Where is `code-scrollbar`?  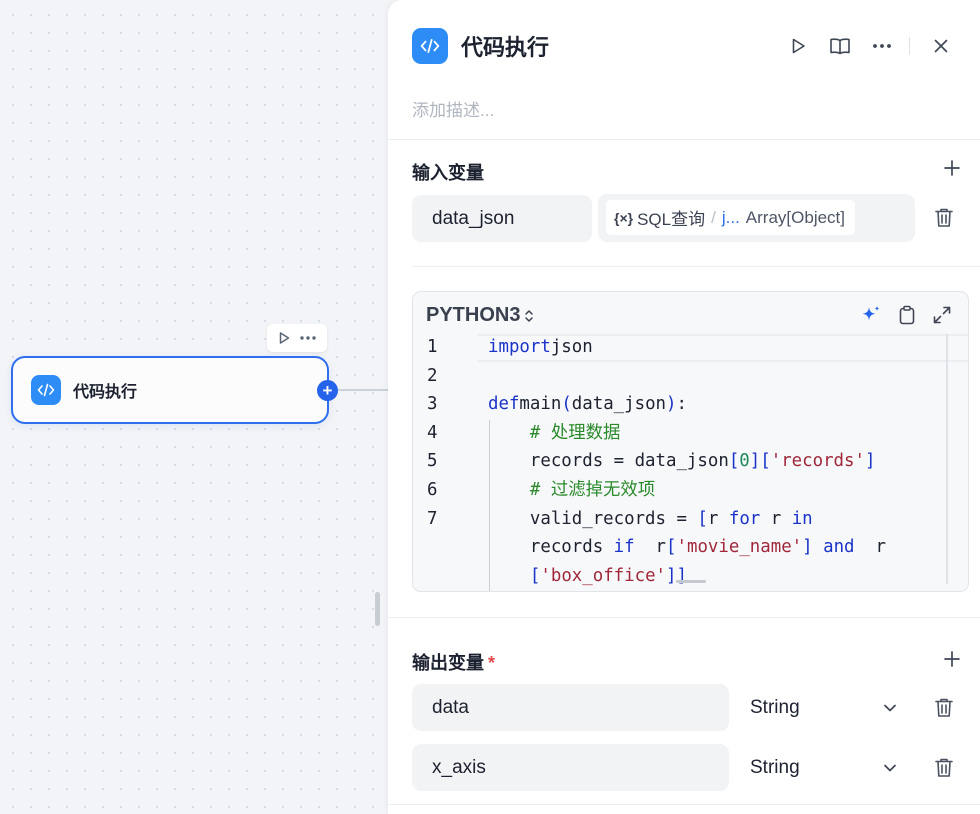 code-scrollbar is located at coordinates (691, 581).